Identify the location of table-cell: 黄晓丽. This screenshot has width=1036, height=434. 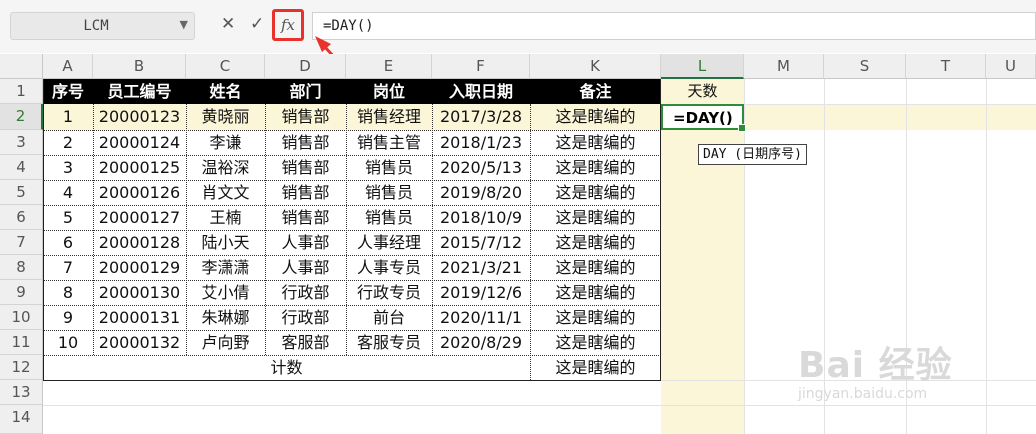
(225, 117).